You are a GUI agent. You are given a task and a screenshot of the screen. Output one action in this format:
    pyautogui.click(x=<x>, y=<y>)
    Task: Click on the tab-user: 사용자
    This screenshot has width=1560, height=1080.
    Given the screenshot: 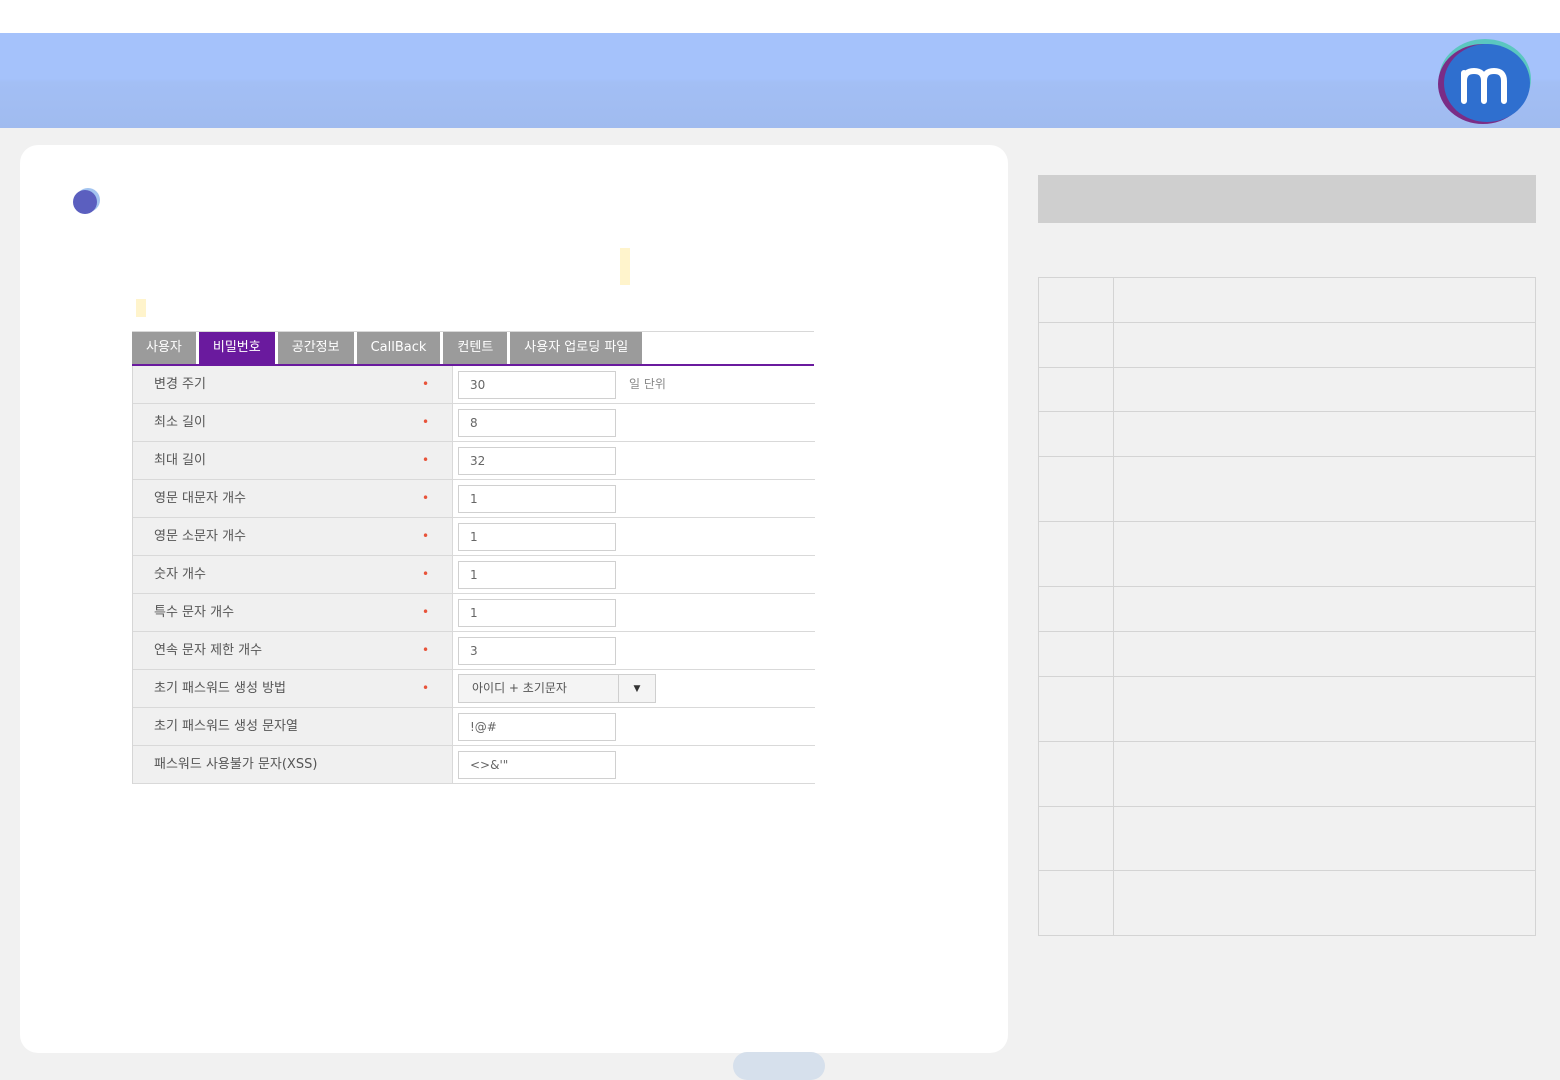 What is the action you would take?
    pyautogui.click(x=164, y=348)
    